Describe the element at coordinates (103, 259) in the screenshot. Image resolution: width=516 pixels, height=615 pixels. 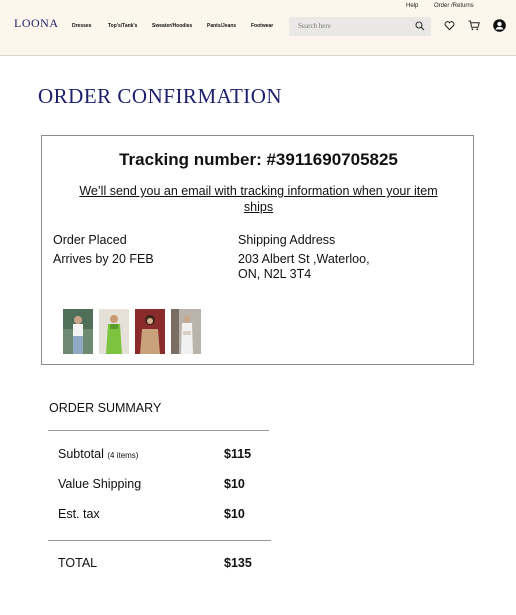
I see `arrival-date: Arrives by 20 FEB` at that location.